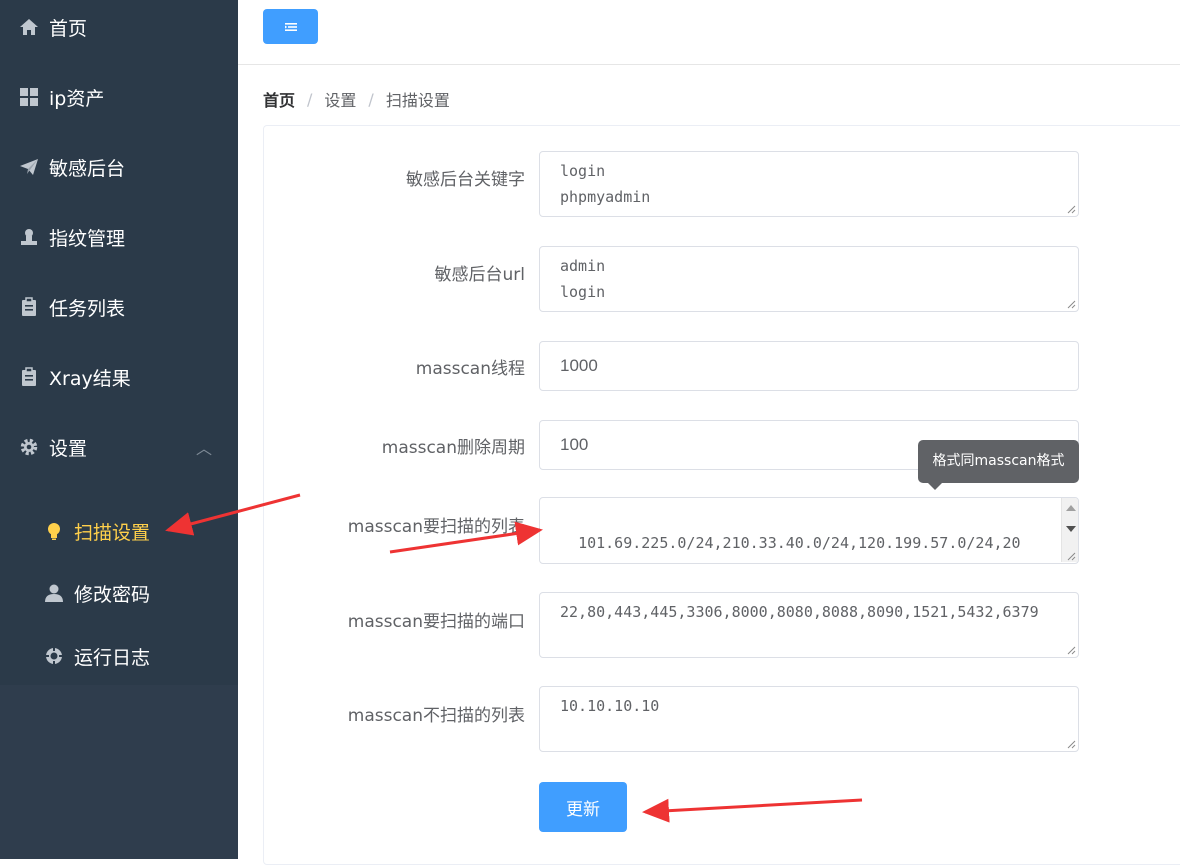 The width and height of the screenshot is (1180, 865). I want to click on grid-icon, so click(29, 97).